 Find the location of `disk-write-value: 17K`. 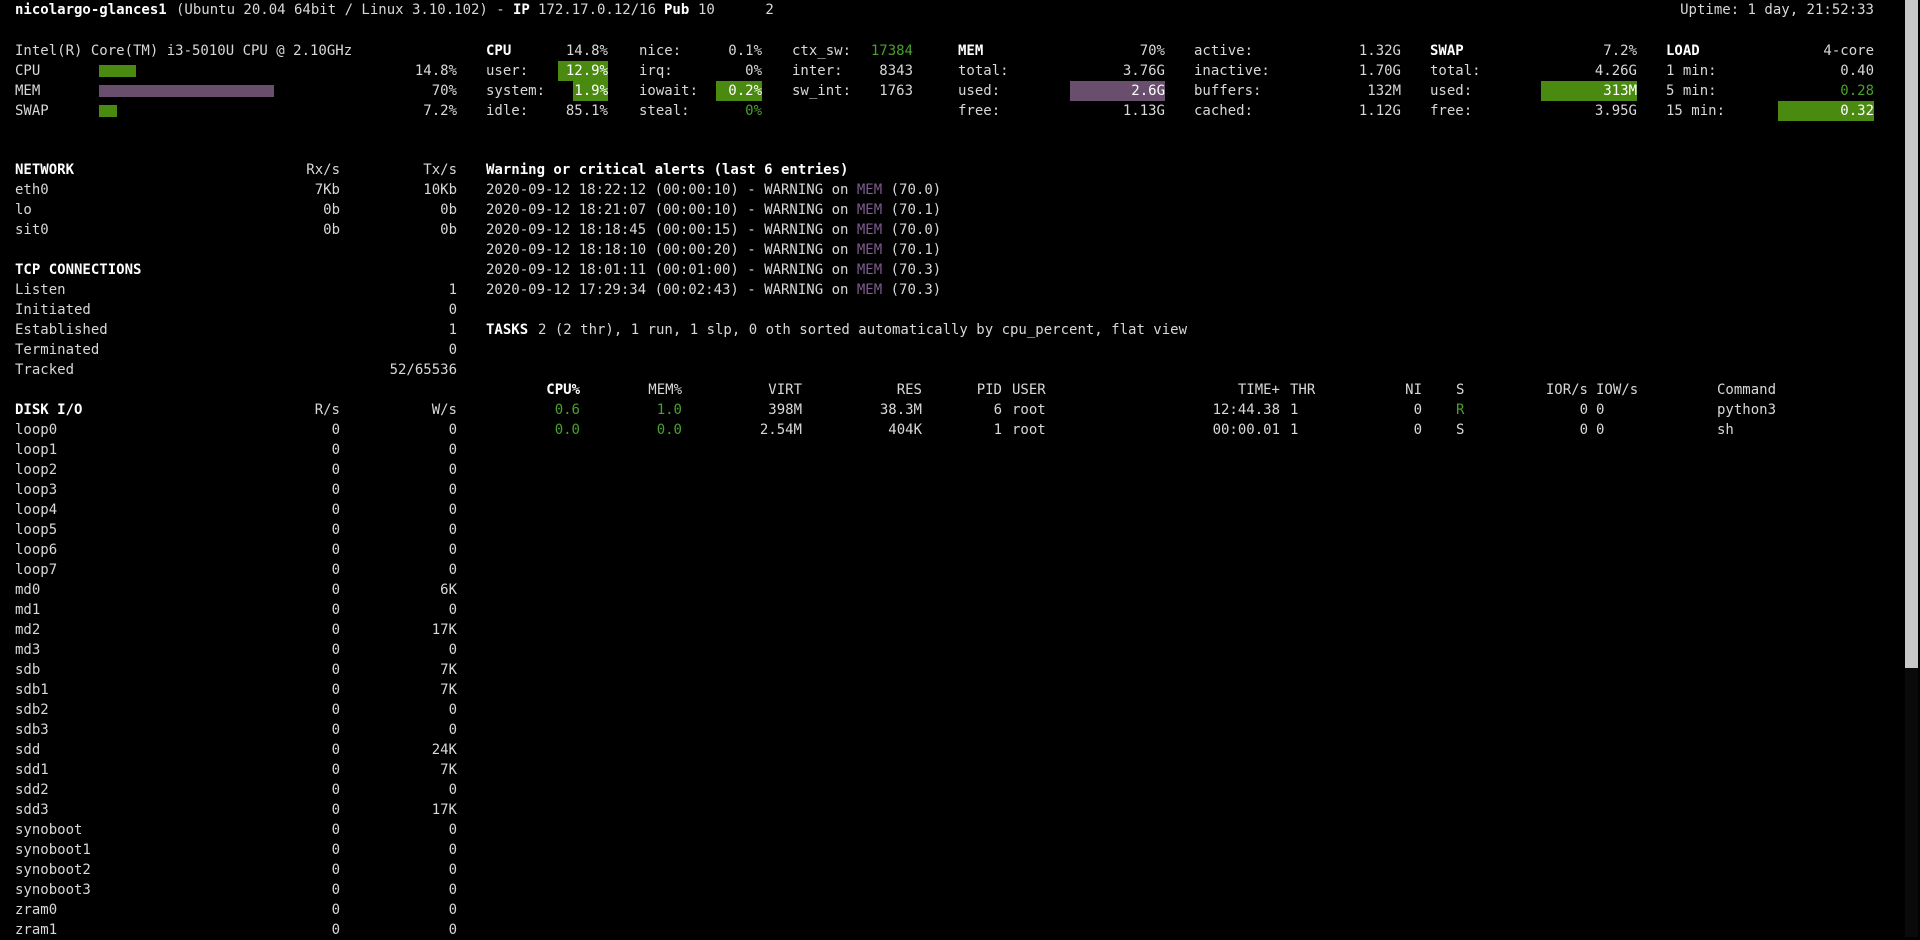

disk-write-value: 17K is located at coordinates (444, 810).